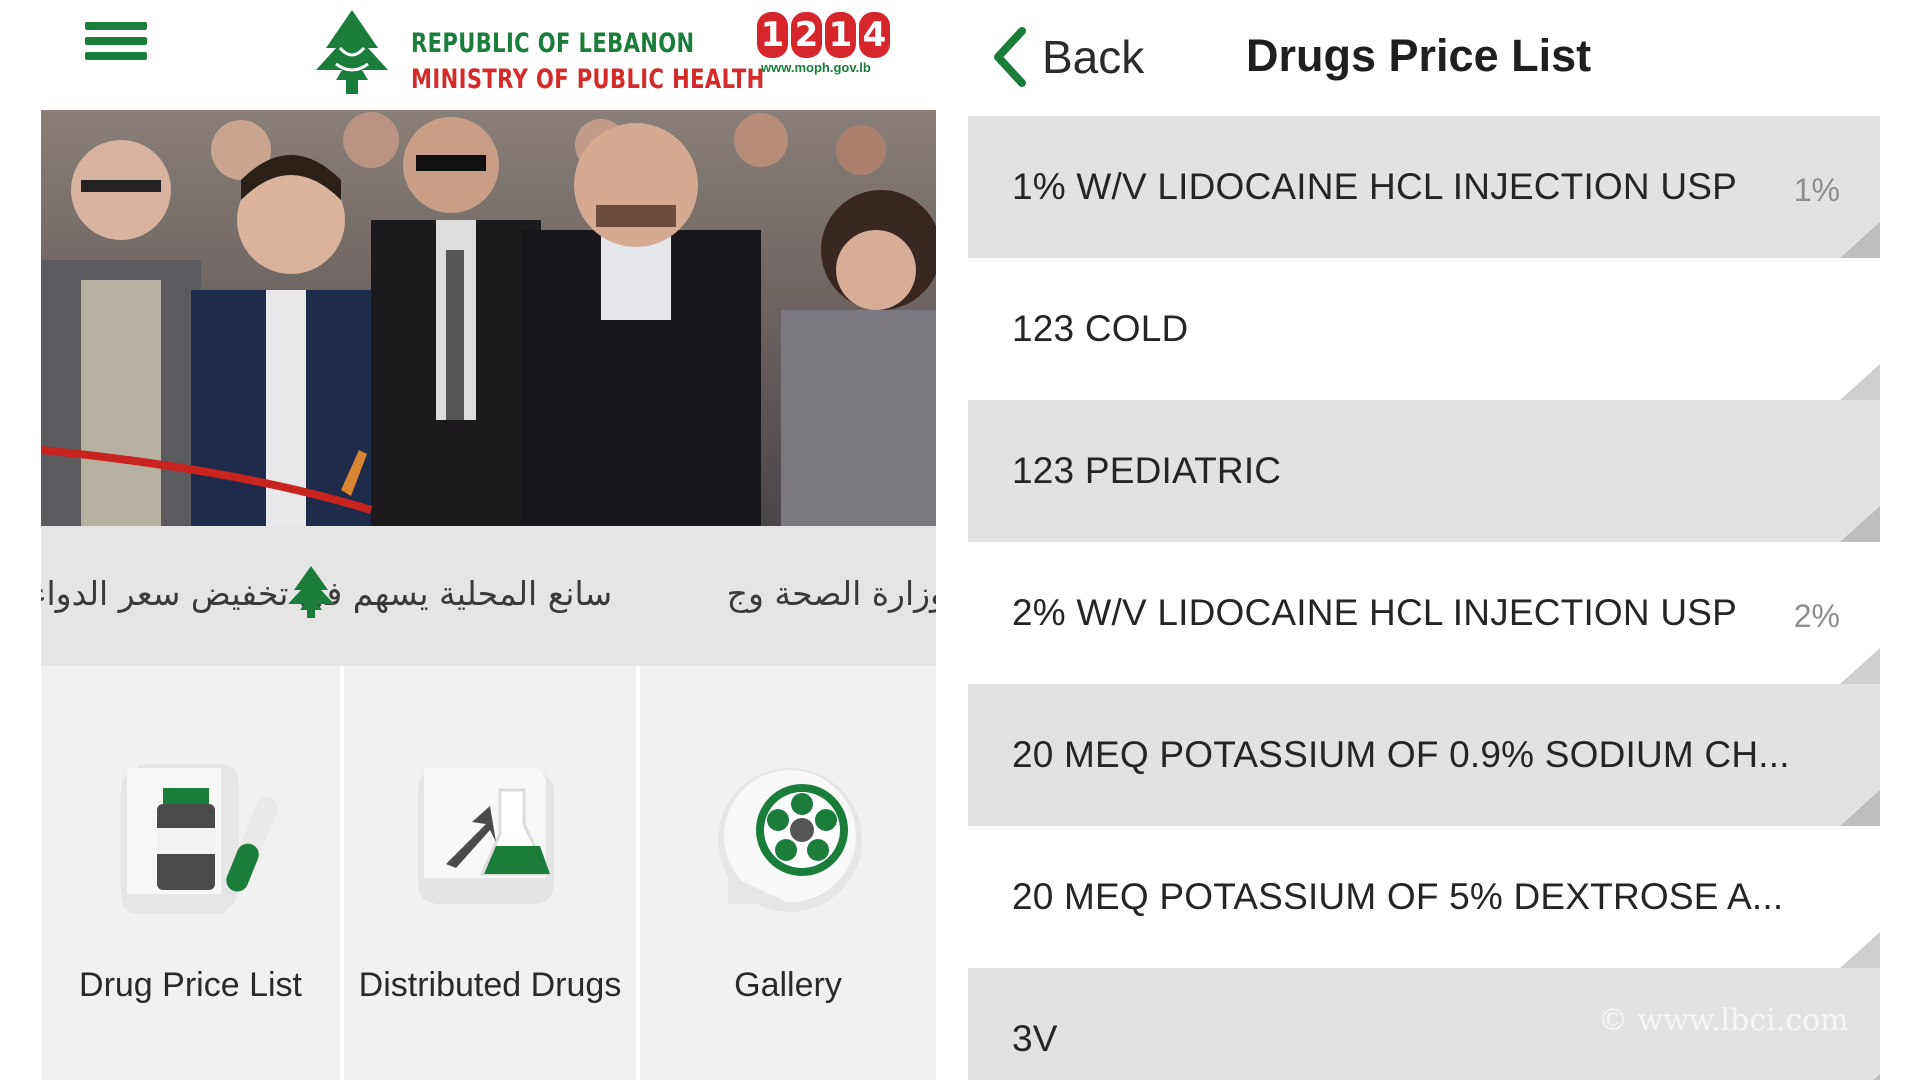  I want to click on logo-ministry-text: MINISTRY OF PUBLIC HEALTH, so click(588, 79).